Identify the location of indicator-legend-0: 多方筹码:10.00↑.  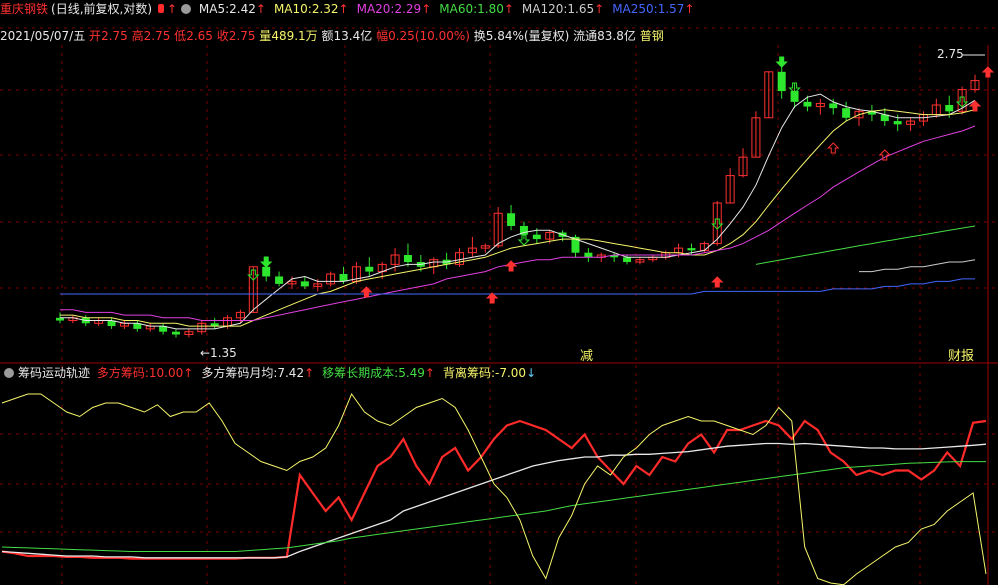
(145, 373).